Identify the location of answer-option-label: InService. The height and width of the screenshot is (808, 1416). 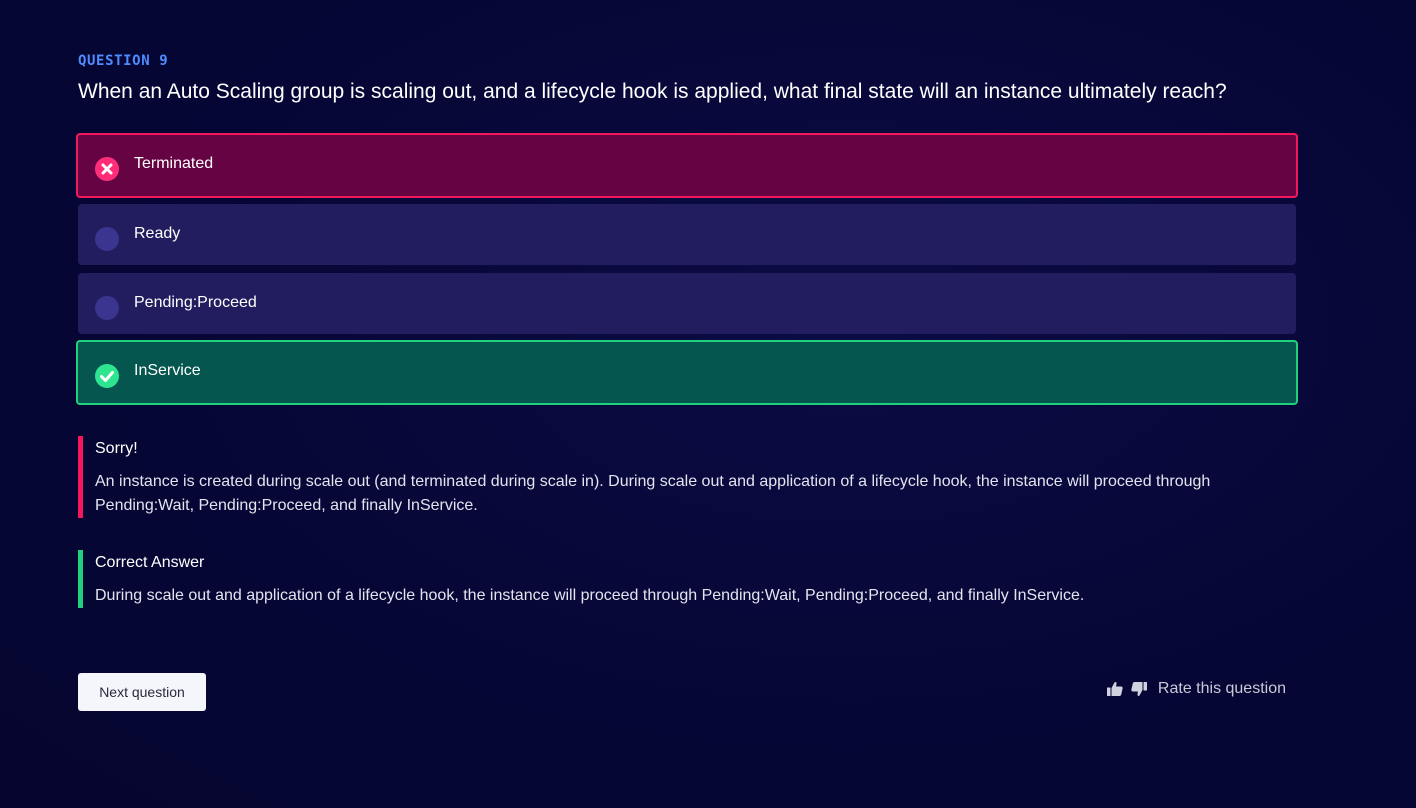
(167, 370).